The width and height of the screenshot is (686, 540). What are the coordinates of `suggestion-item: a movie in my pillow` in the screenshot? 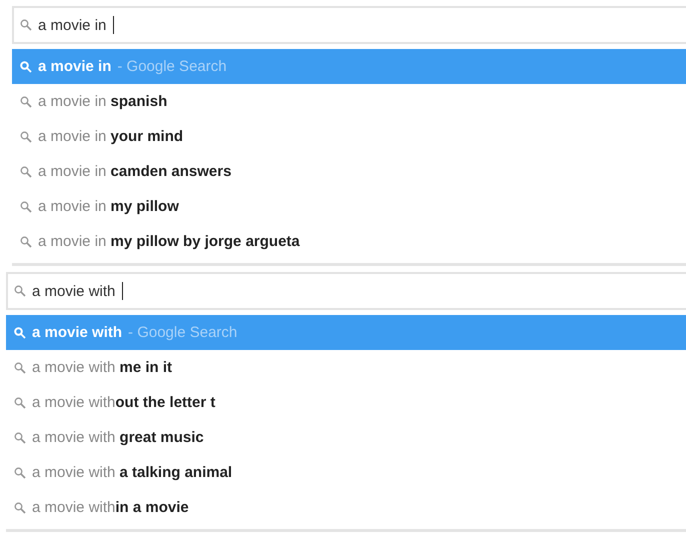 It's located at (349, 206).